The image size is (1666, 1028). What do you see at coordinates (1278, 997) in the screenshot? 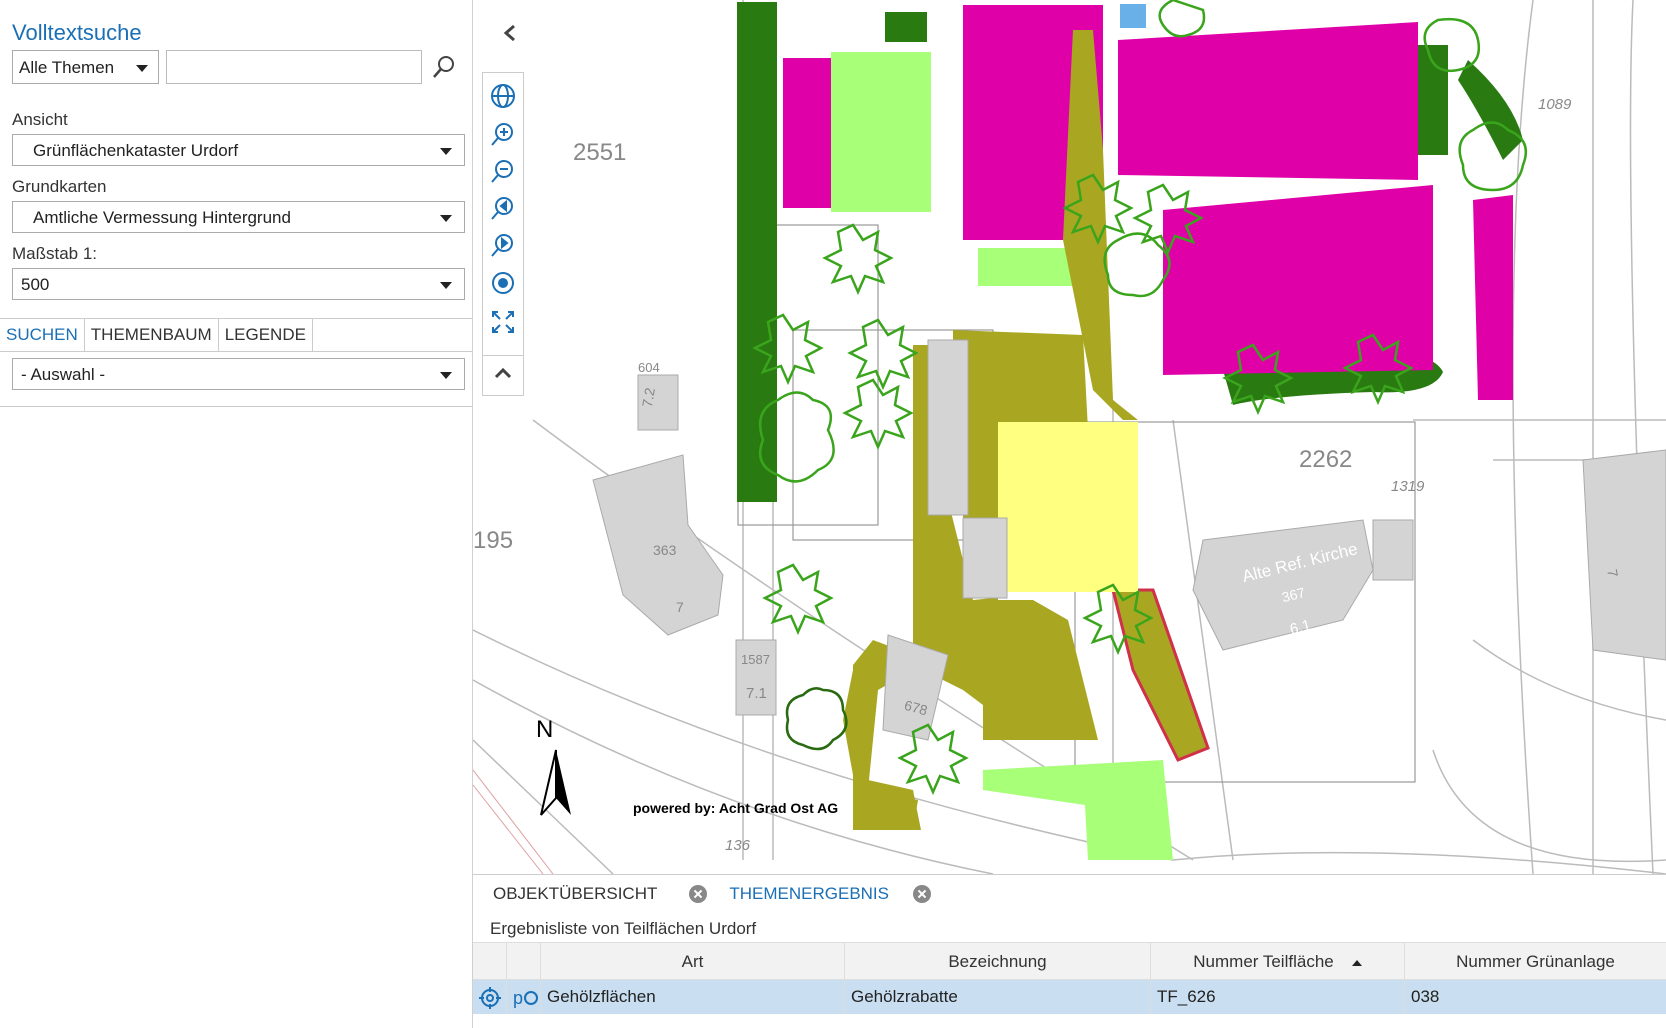
I see `cell-nummer-teilflaeche: TF_626` at bounding box center [1278, 997].